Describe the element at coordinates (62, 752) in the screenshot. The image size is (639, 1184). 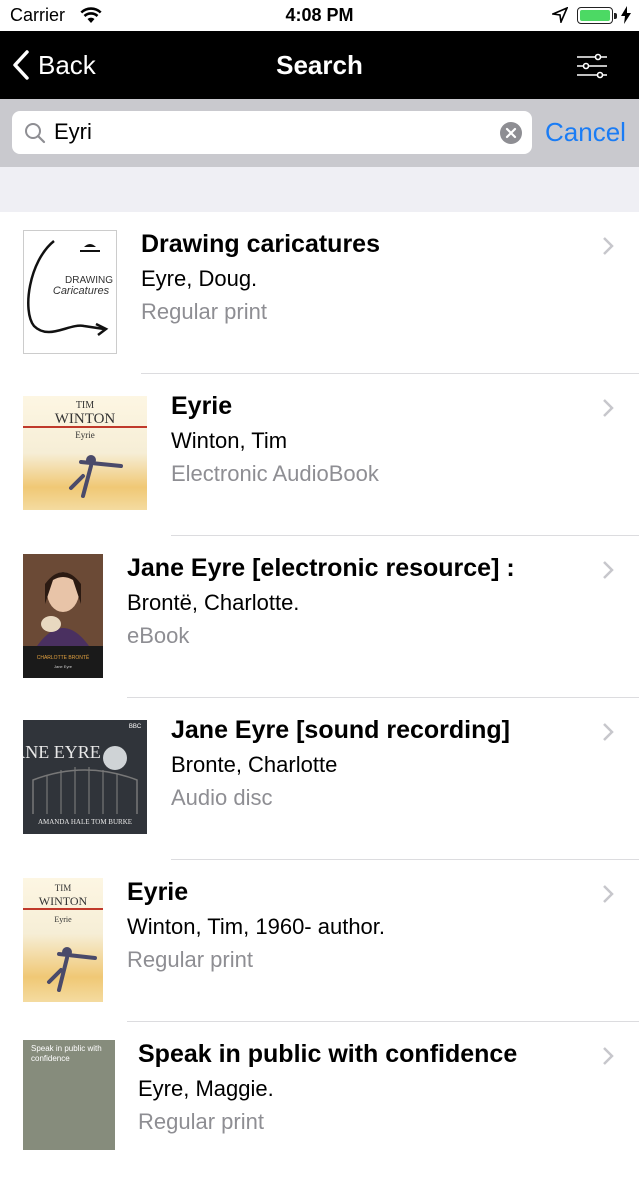
I see `cover-title: JANE EYRE` at that location.